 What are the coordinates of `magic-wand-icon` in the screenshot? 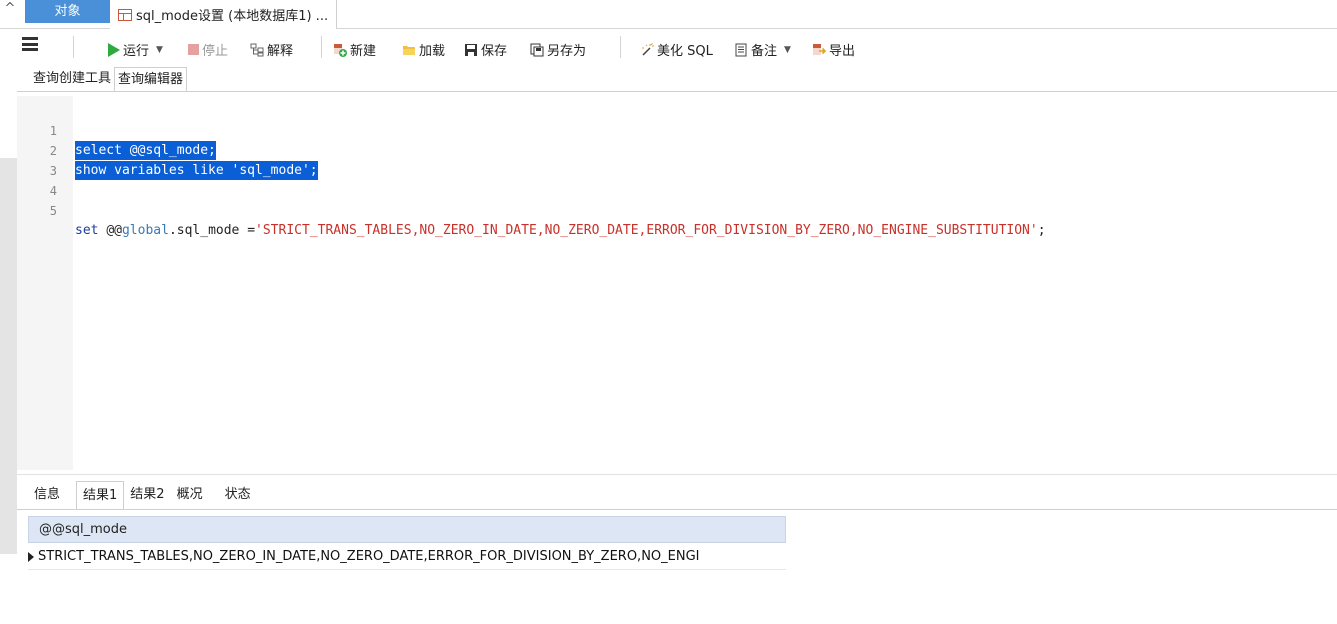 It's located at (648, 49).